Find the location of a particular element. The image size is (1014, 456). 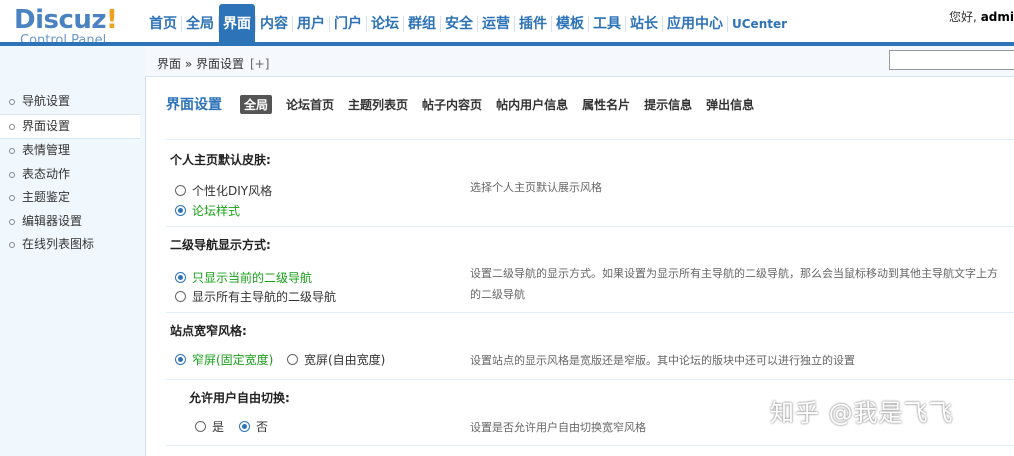

logo-text: Discuz! is located at coordinates (66, 20).